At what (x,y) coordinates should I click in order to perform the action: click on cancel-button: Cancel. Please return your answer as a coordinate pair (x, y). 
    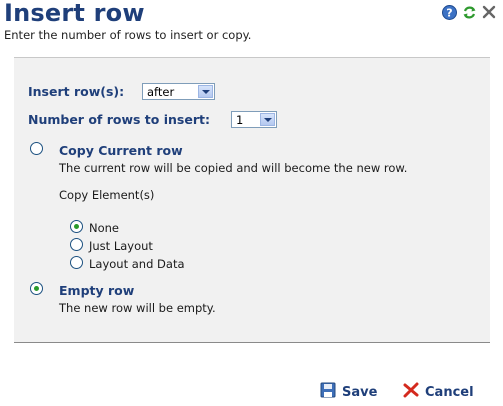
    Looking at the image, I should click on (438, 392).